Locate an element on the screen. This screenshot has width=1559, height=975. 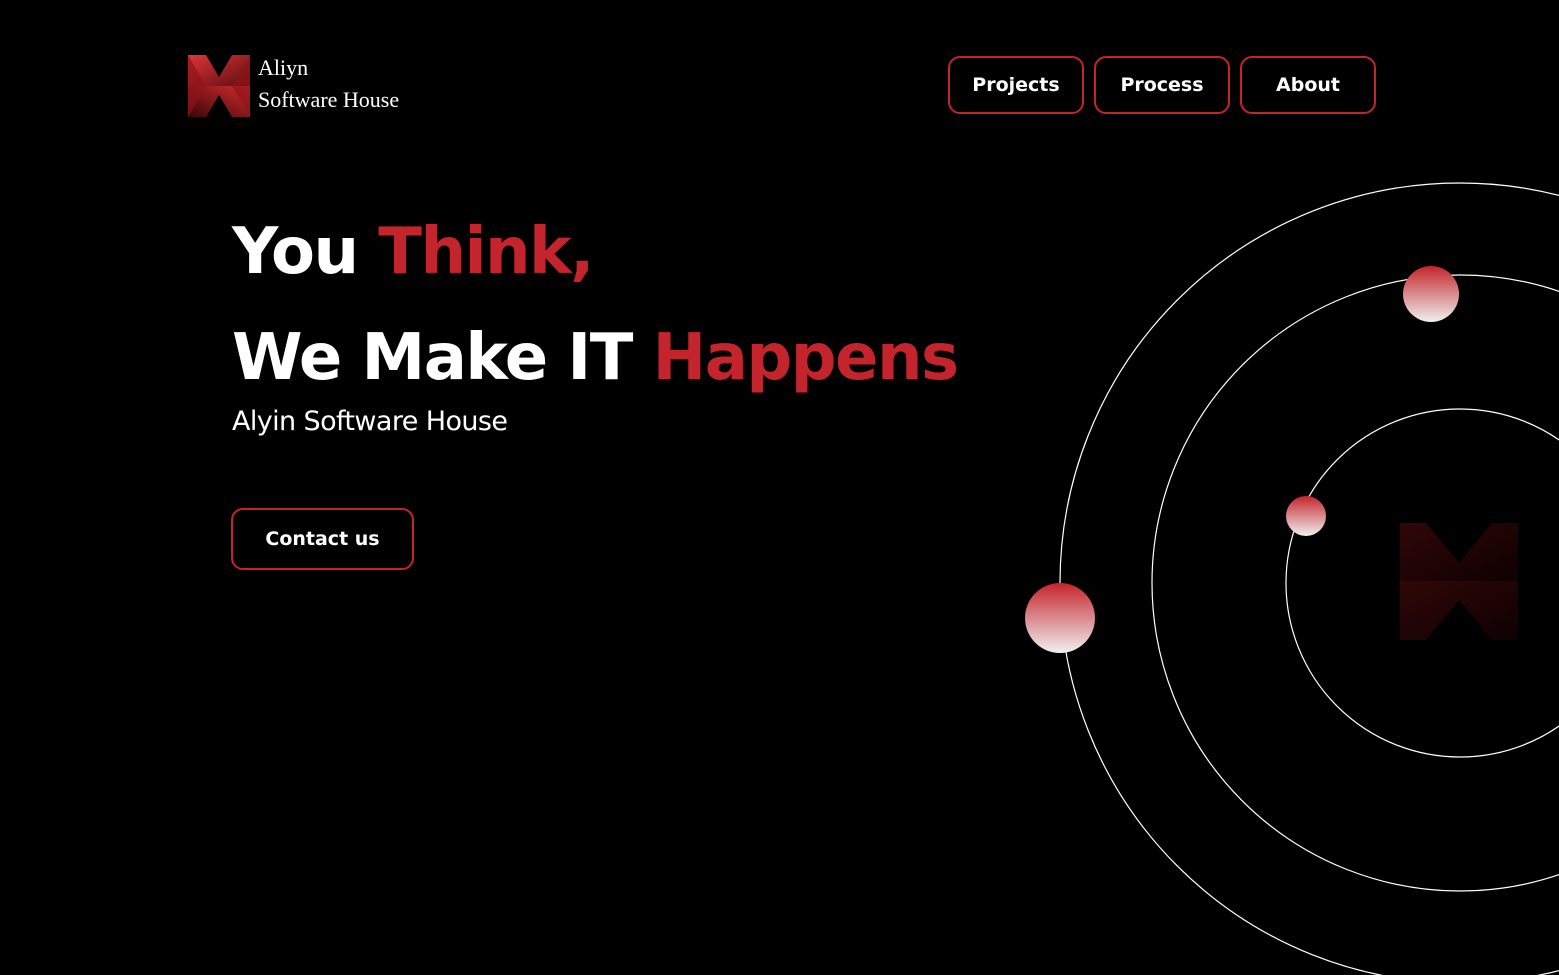
hero-line2-accent: Happens is located at coordinates (805, 358).